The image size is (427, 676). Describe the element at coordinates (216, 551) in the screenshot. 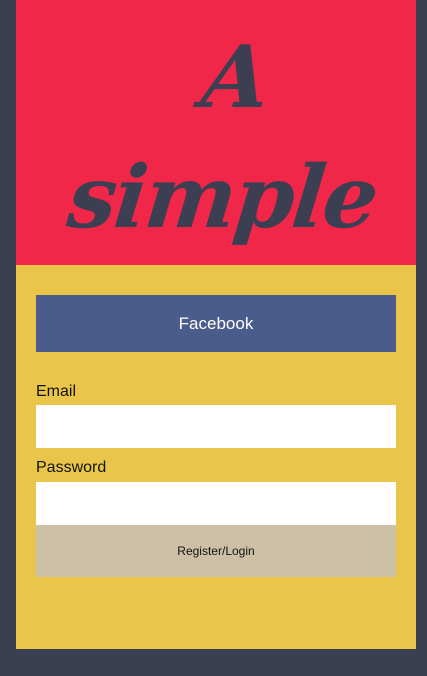

I see `register-login-button: Register/Login` at that location.